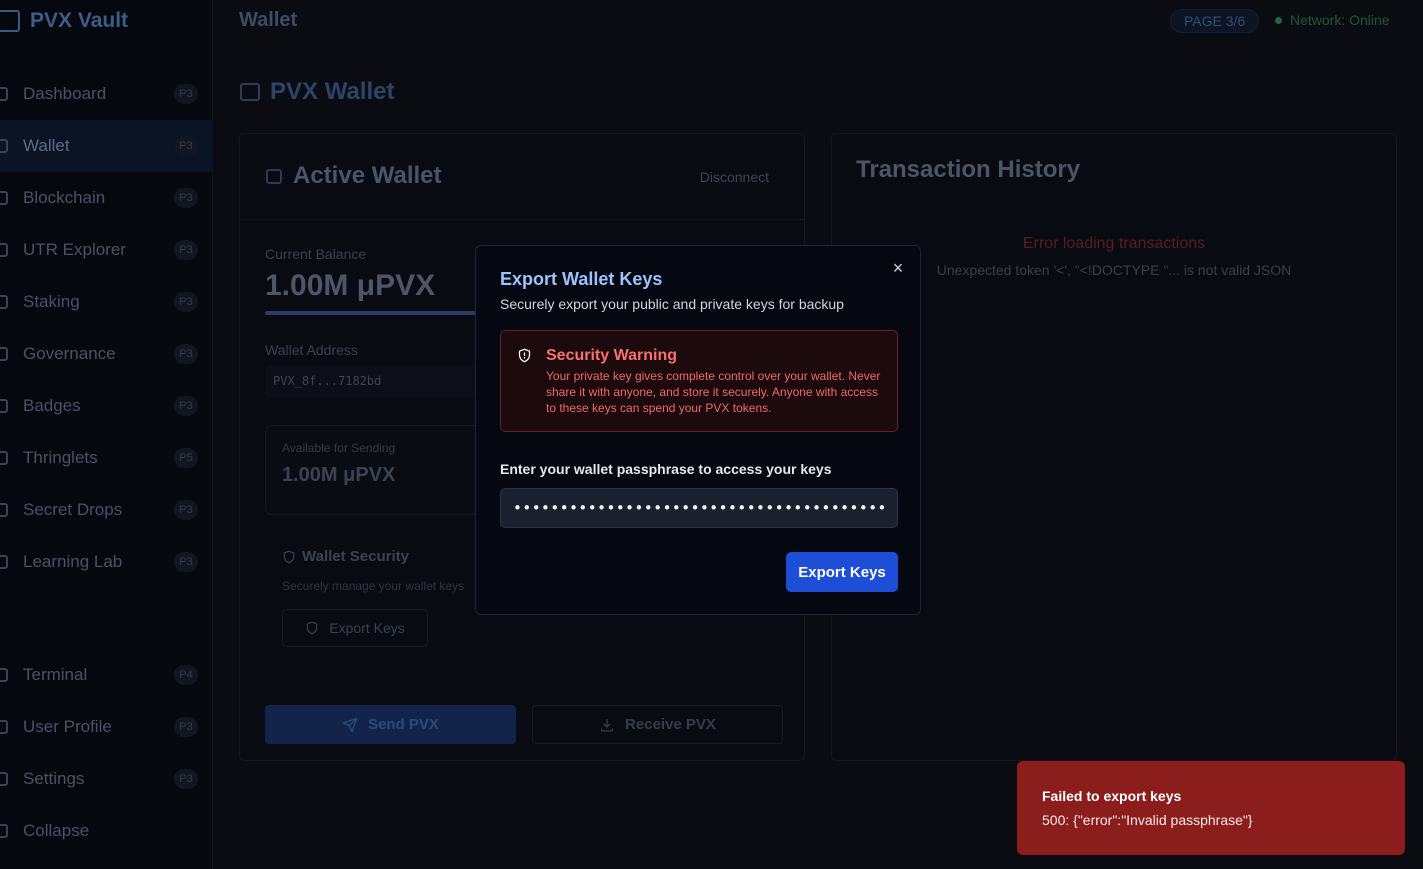 This screenshot has width=1423, height=869. Describe the element at coordinates (46, 145) in the screenshot. I see `sidebar-item-label: Wallet` at that location.